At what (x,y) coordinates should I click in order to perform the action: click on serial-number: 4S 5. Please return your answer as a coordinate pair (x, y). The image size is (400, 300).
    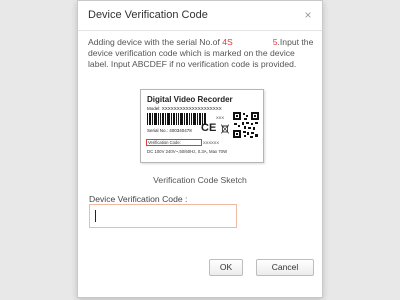
    Looking at the image, I should click on (250, 42).